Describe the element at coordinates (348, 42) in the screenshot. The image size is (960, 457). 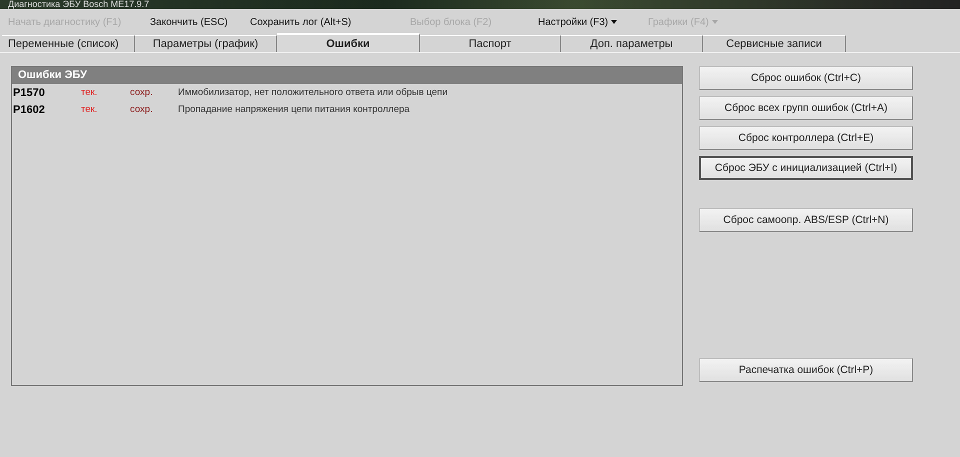
I see `tab: Ошибки` at that location.